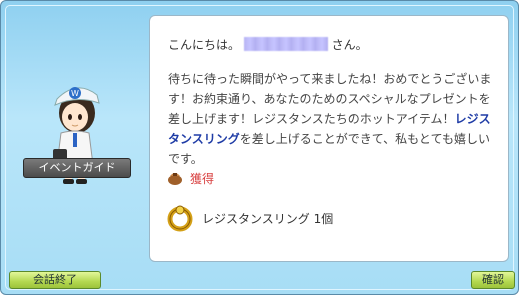 The image size is (519, 295). I want to click on reward-item: レジスタンスリング 1個, so click(326, 218).